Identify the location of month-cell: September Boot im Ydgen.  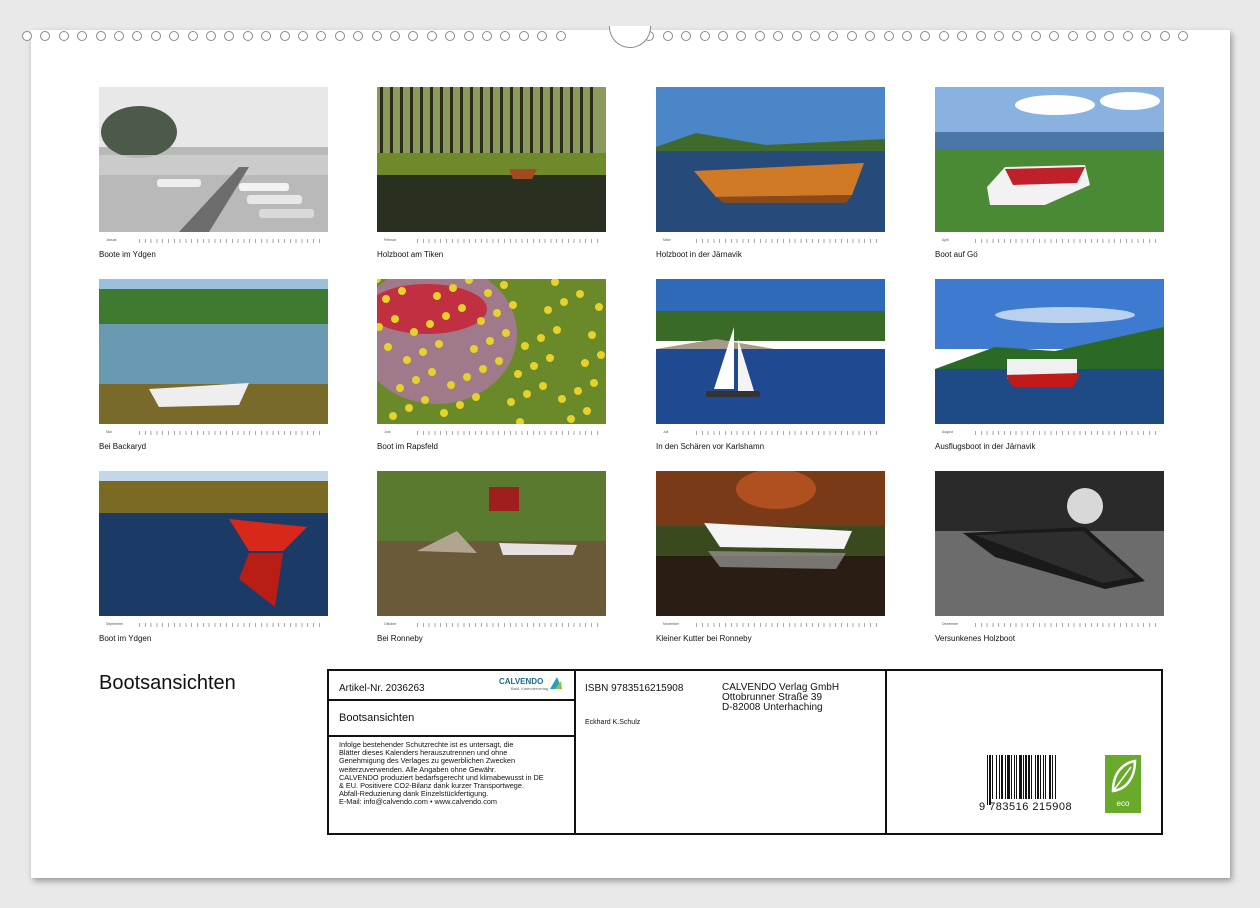
(213, 561).